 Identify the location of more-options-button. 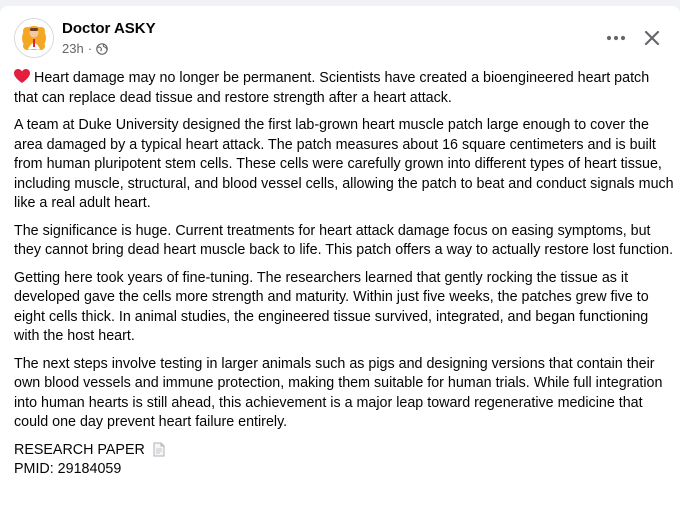
(616, 38).